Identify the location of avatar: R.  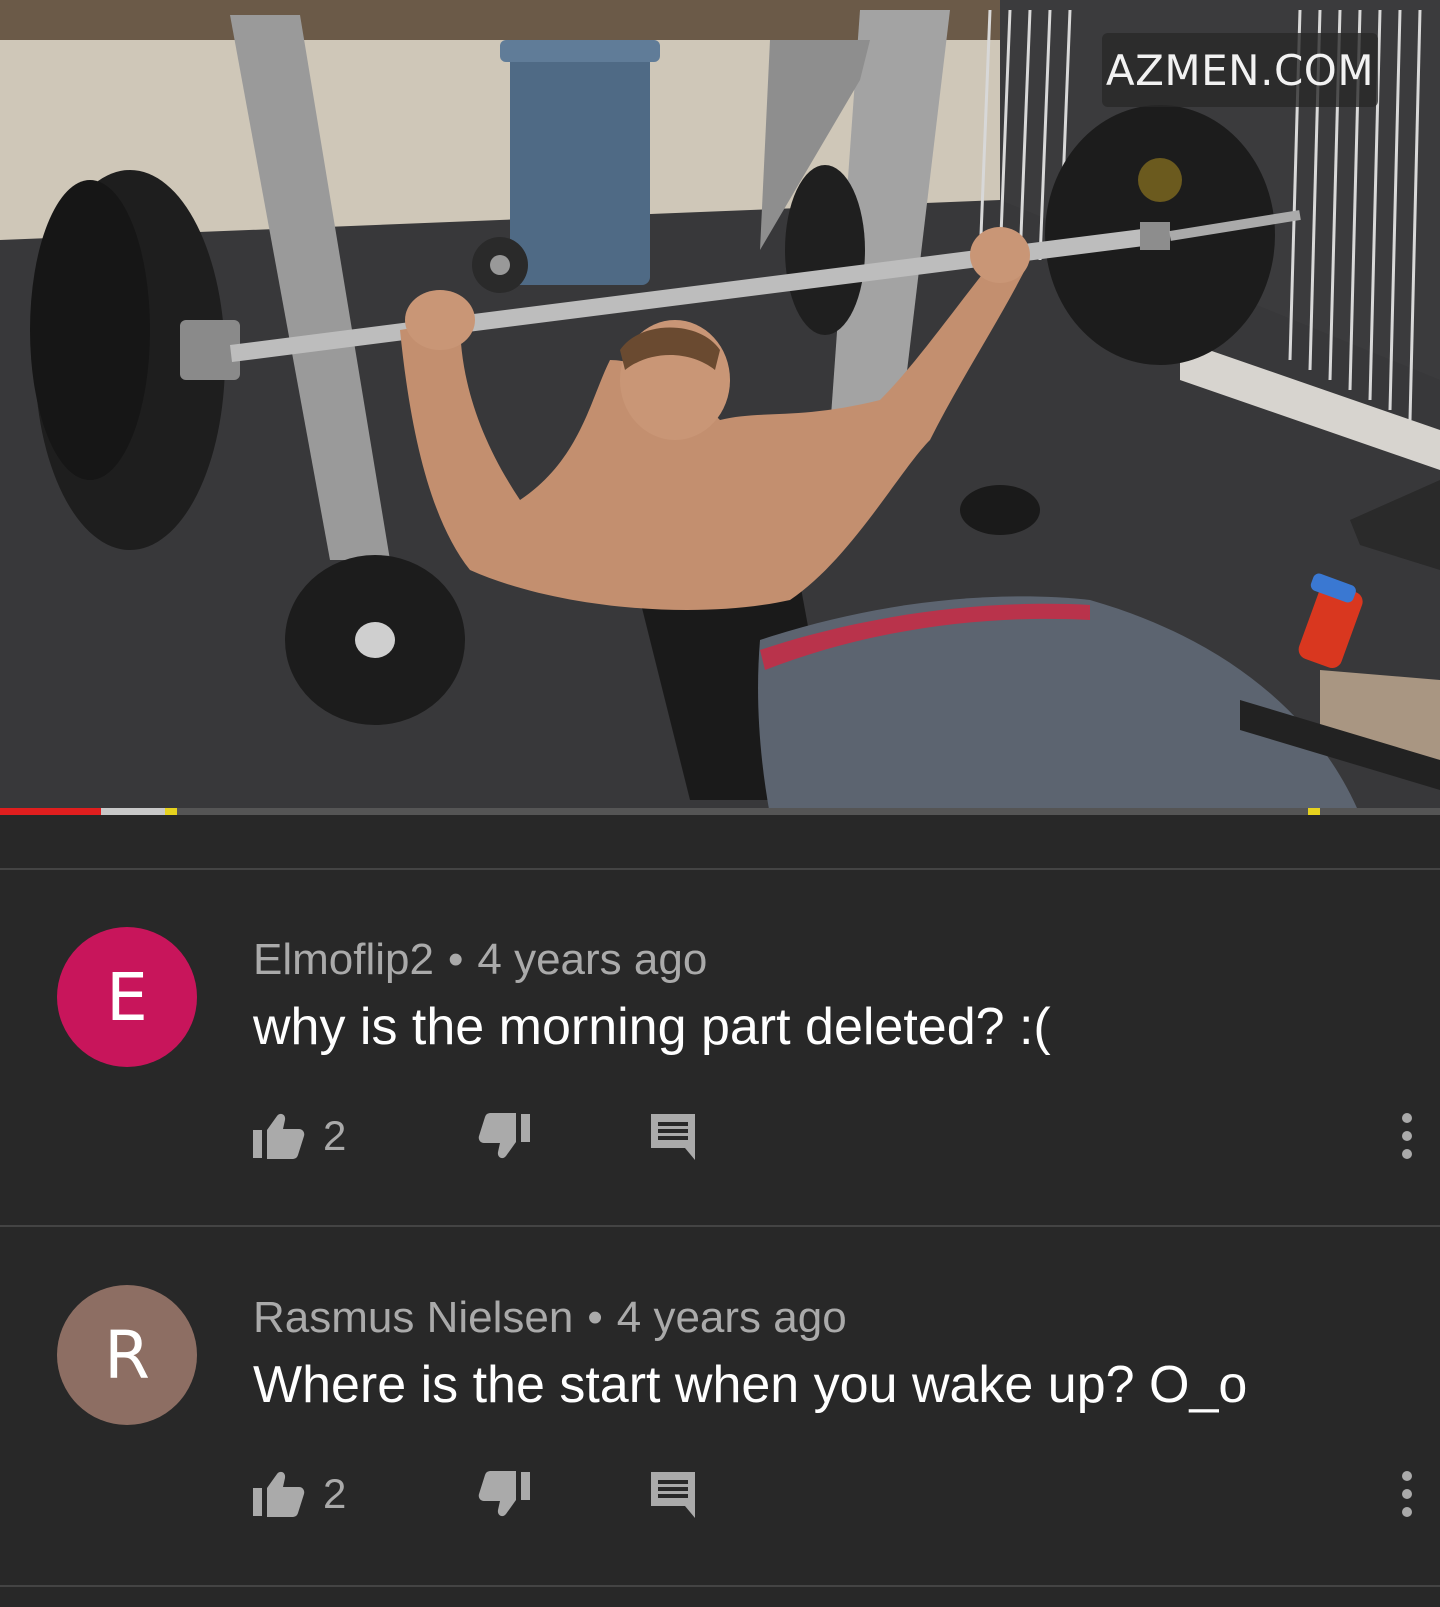
(127, 1355).